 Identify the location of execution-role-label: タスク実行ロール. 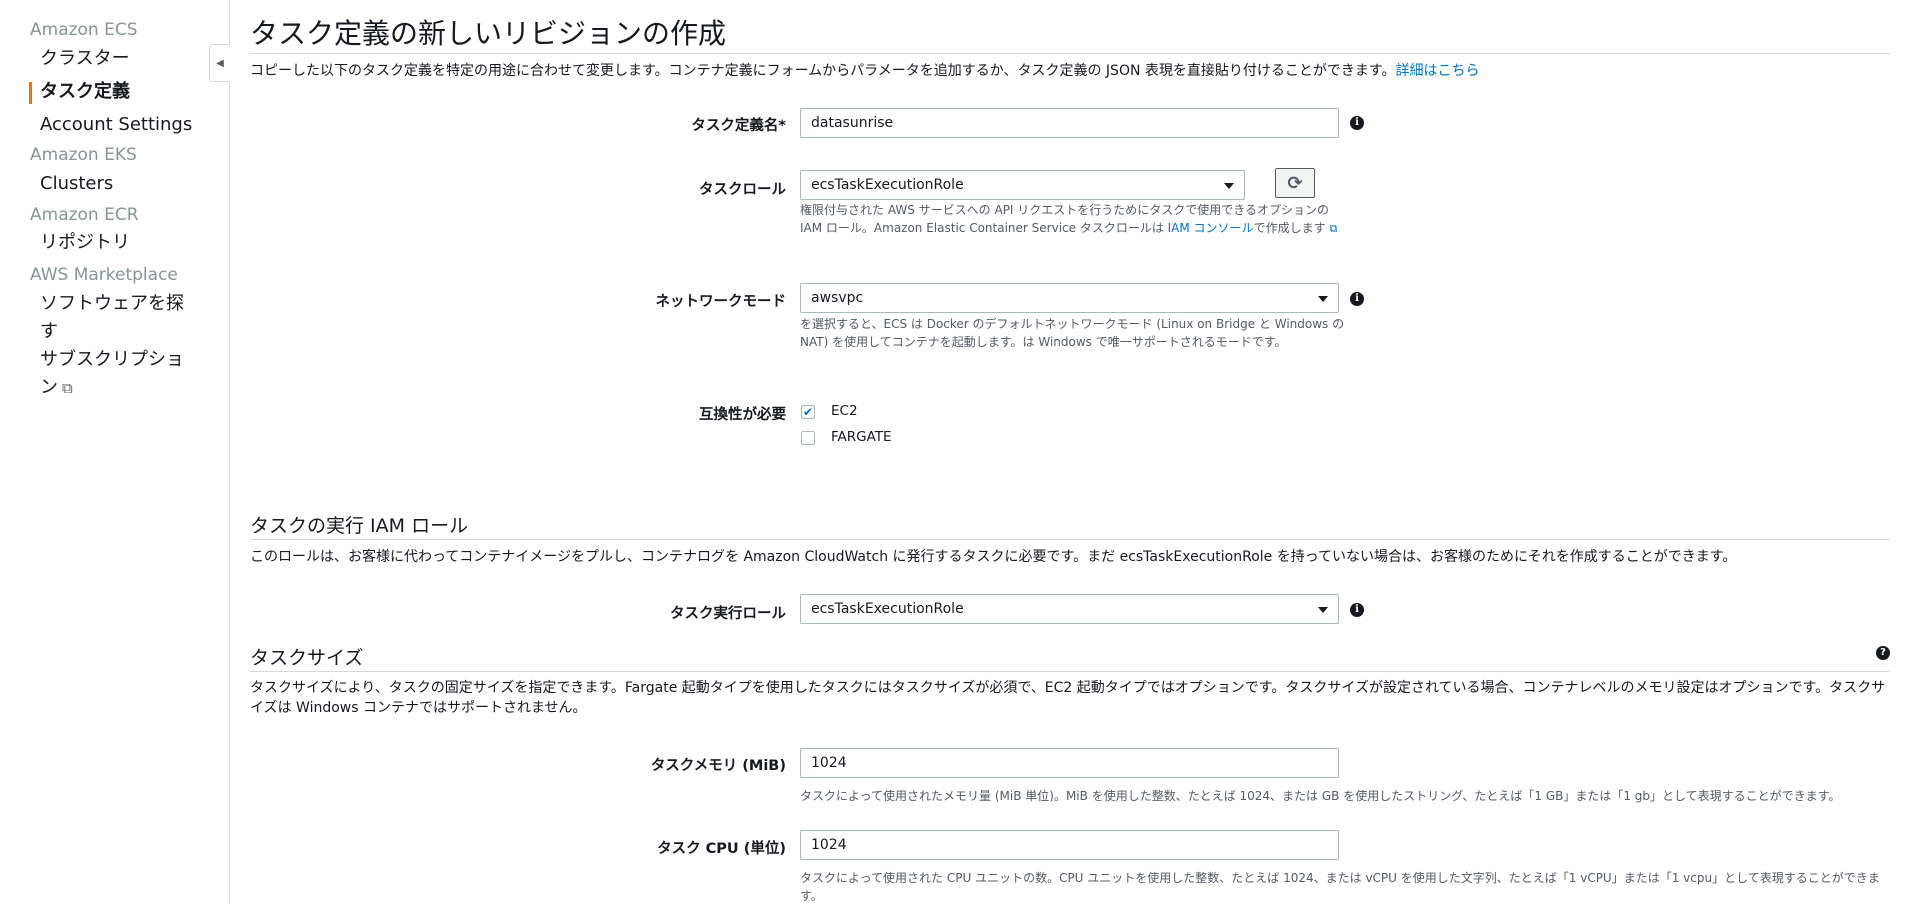
(728, 614).